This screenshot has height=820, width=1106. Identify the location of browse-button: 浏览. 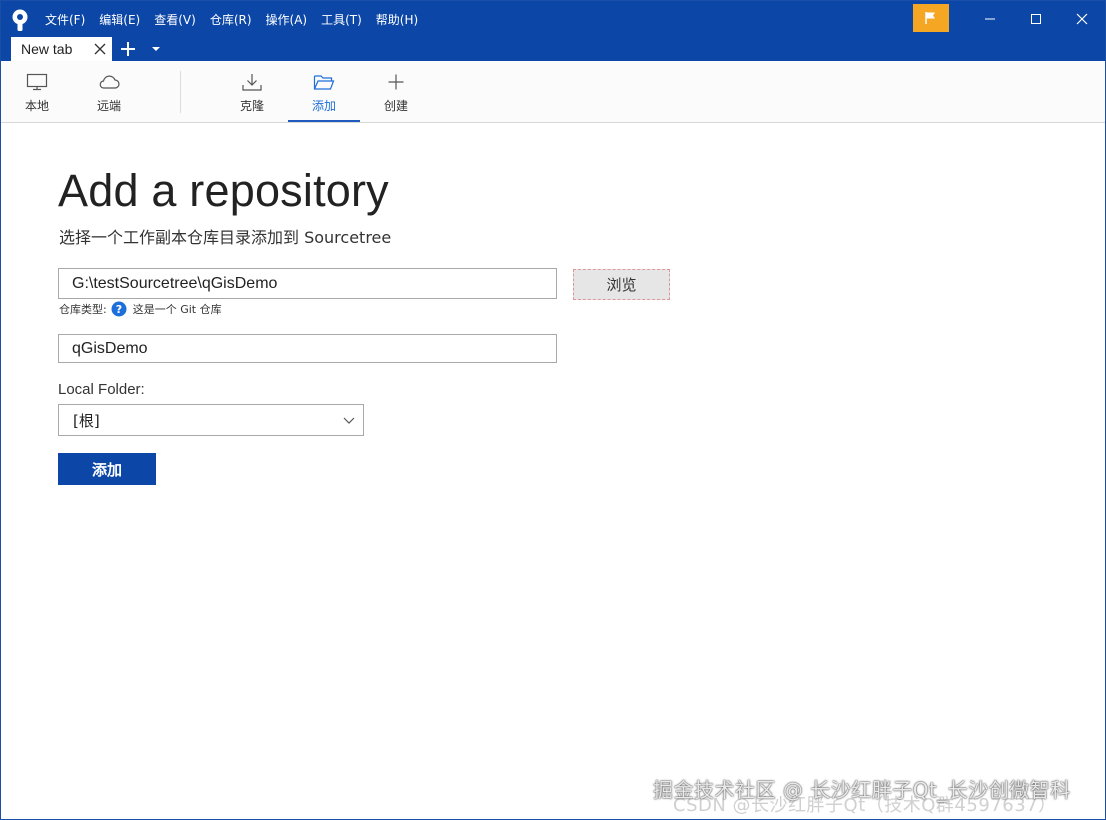
(621, 284).